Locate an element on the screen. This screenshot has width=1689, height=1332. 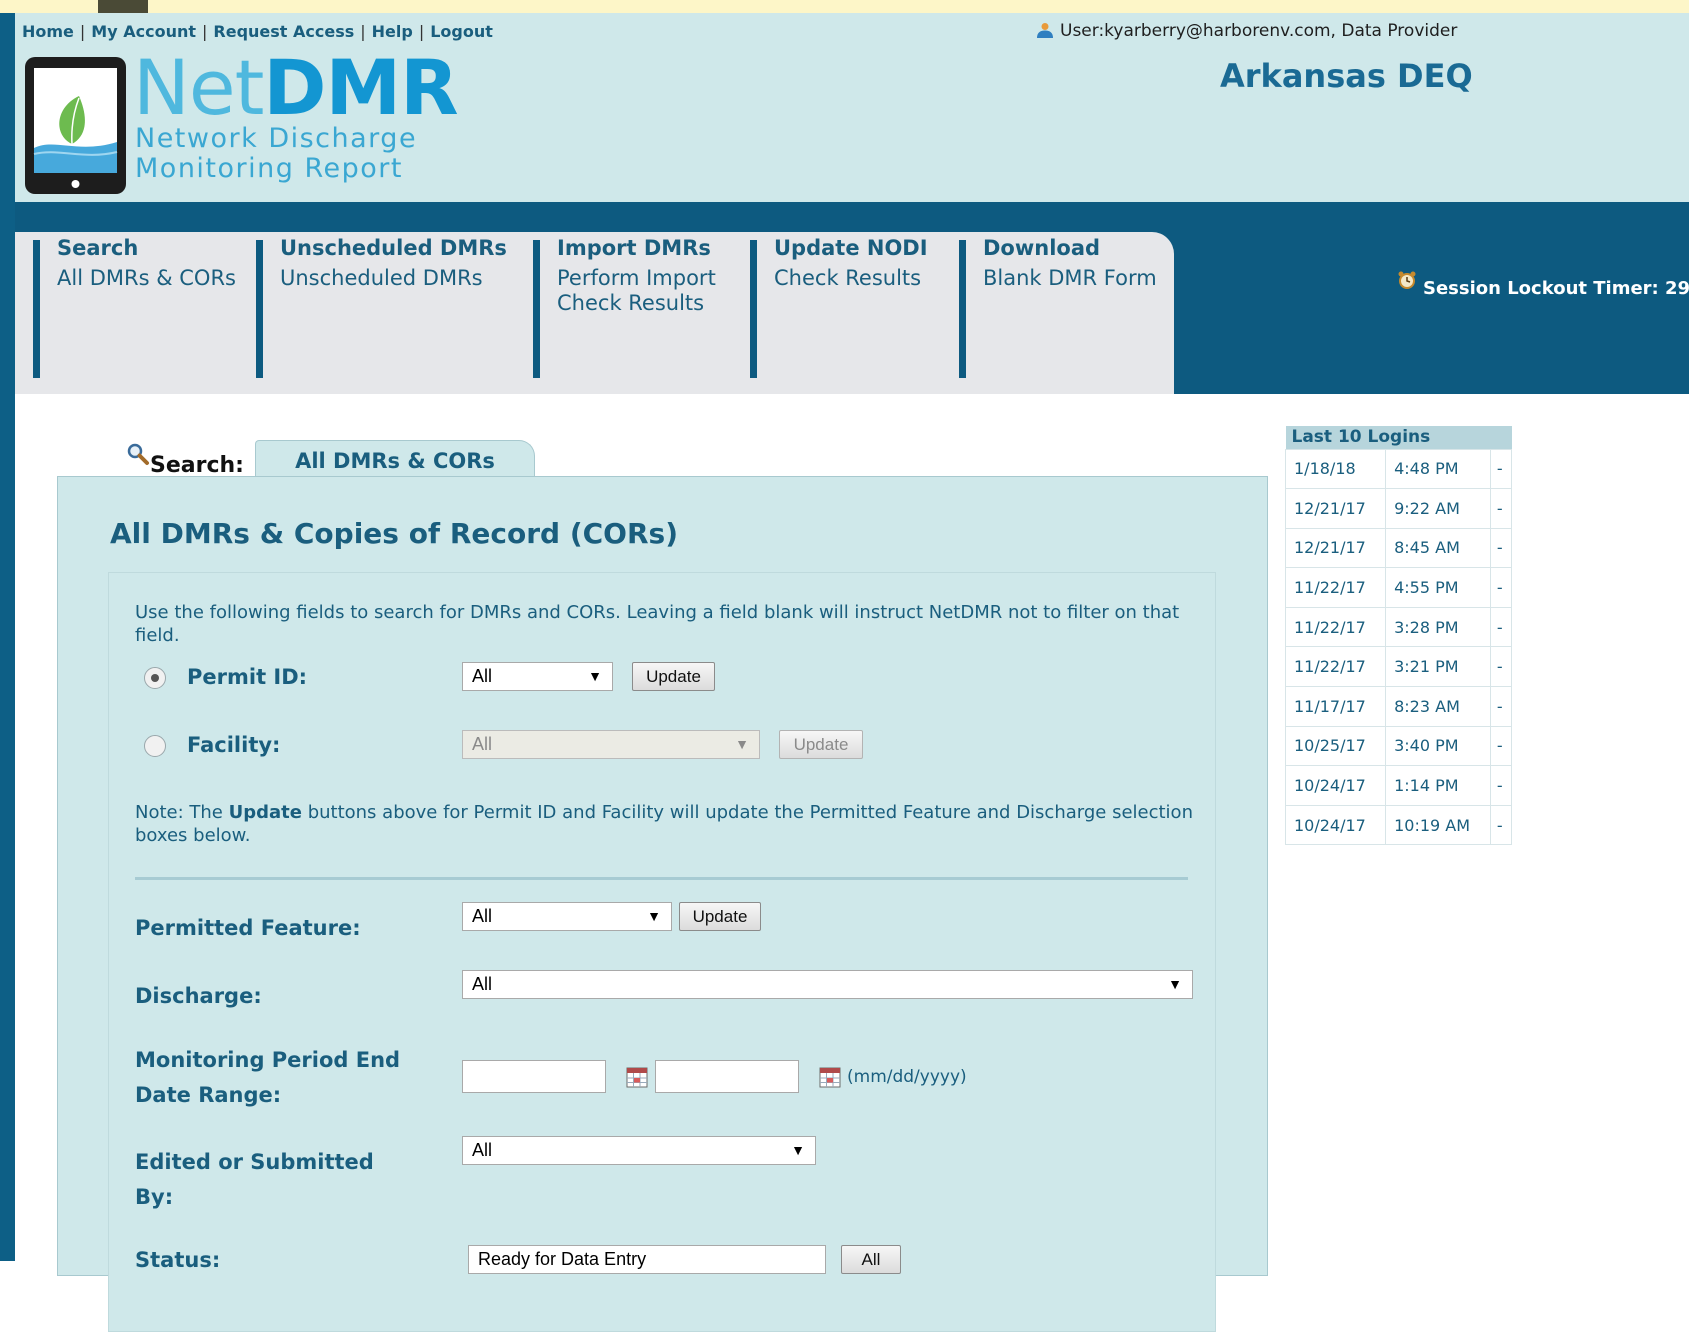
search-label: Search: is located at coordinates (185, 460).